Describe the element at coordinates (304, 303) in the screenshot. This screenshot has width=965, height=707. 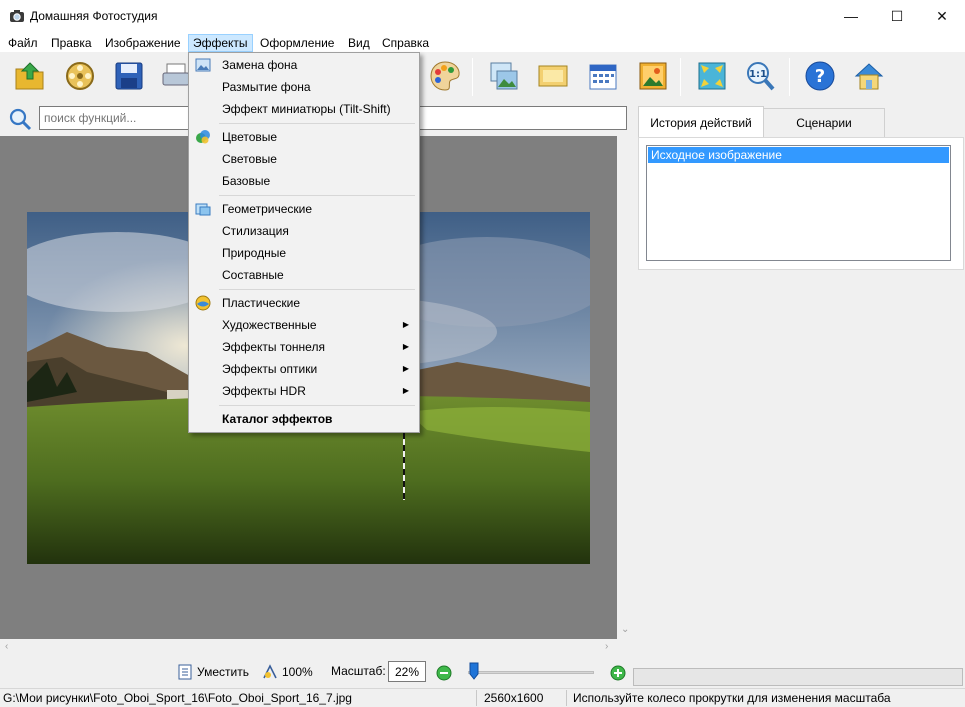
I see `menu-item-plastic: Пластические` at that location.